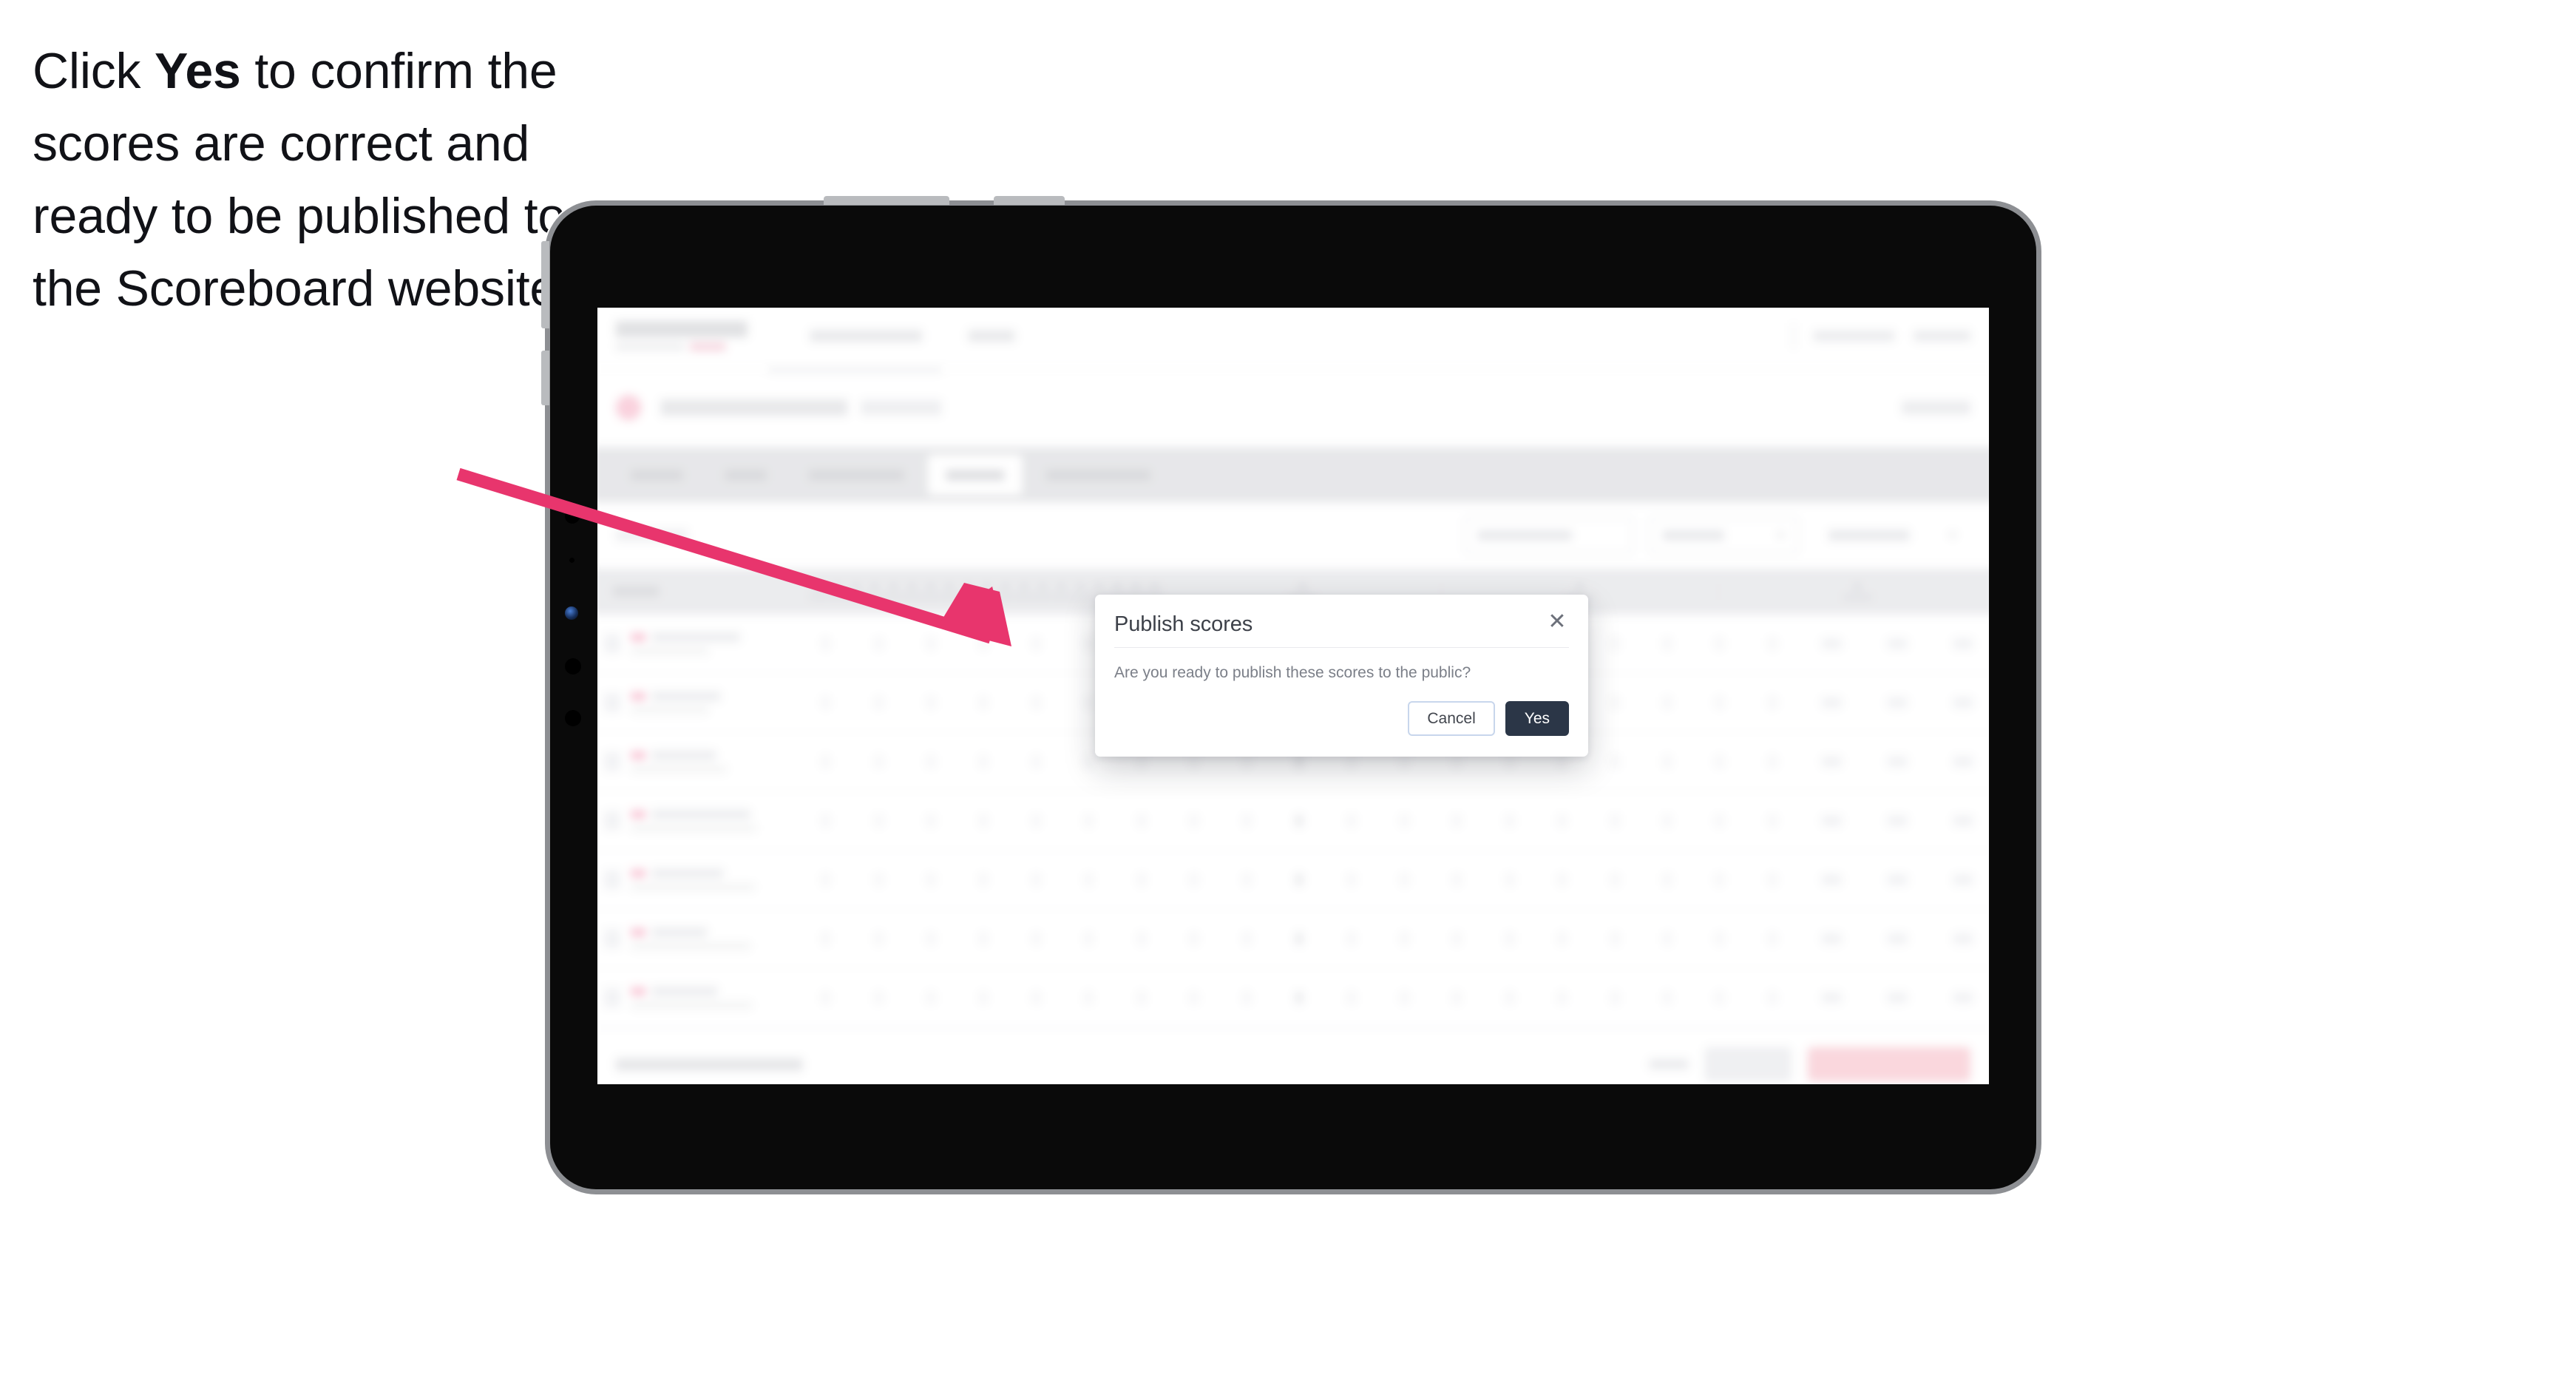 This screenshot has width=2576, height=1386. I want to click on cancel-button: Cancel, so click(1451, 718).